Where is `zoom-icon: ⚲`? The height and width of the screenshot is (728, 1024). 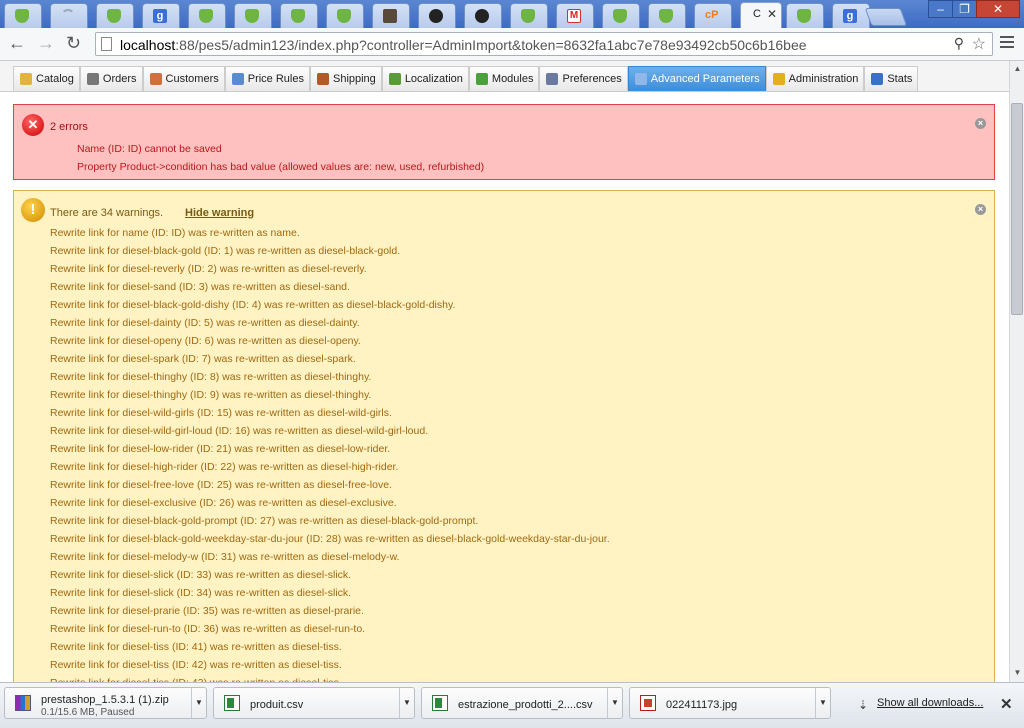
zoom-icon: ⚲ is located at coordinates (959, 43).